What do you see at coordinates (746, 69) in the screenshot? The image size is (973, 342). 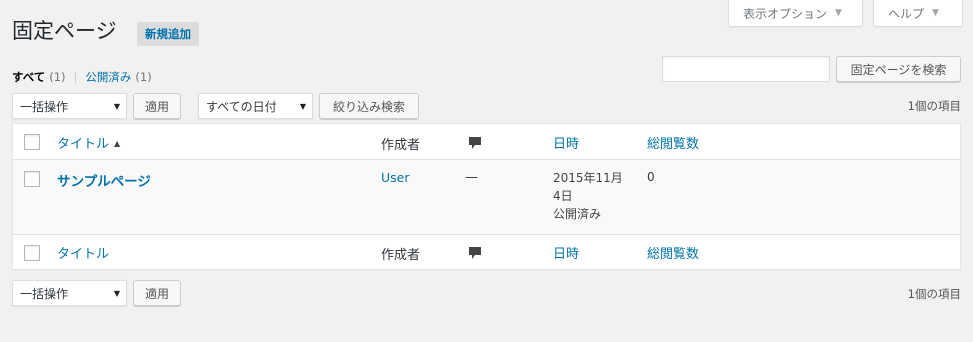 I see `search-input` at bounding box center [746, 69].